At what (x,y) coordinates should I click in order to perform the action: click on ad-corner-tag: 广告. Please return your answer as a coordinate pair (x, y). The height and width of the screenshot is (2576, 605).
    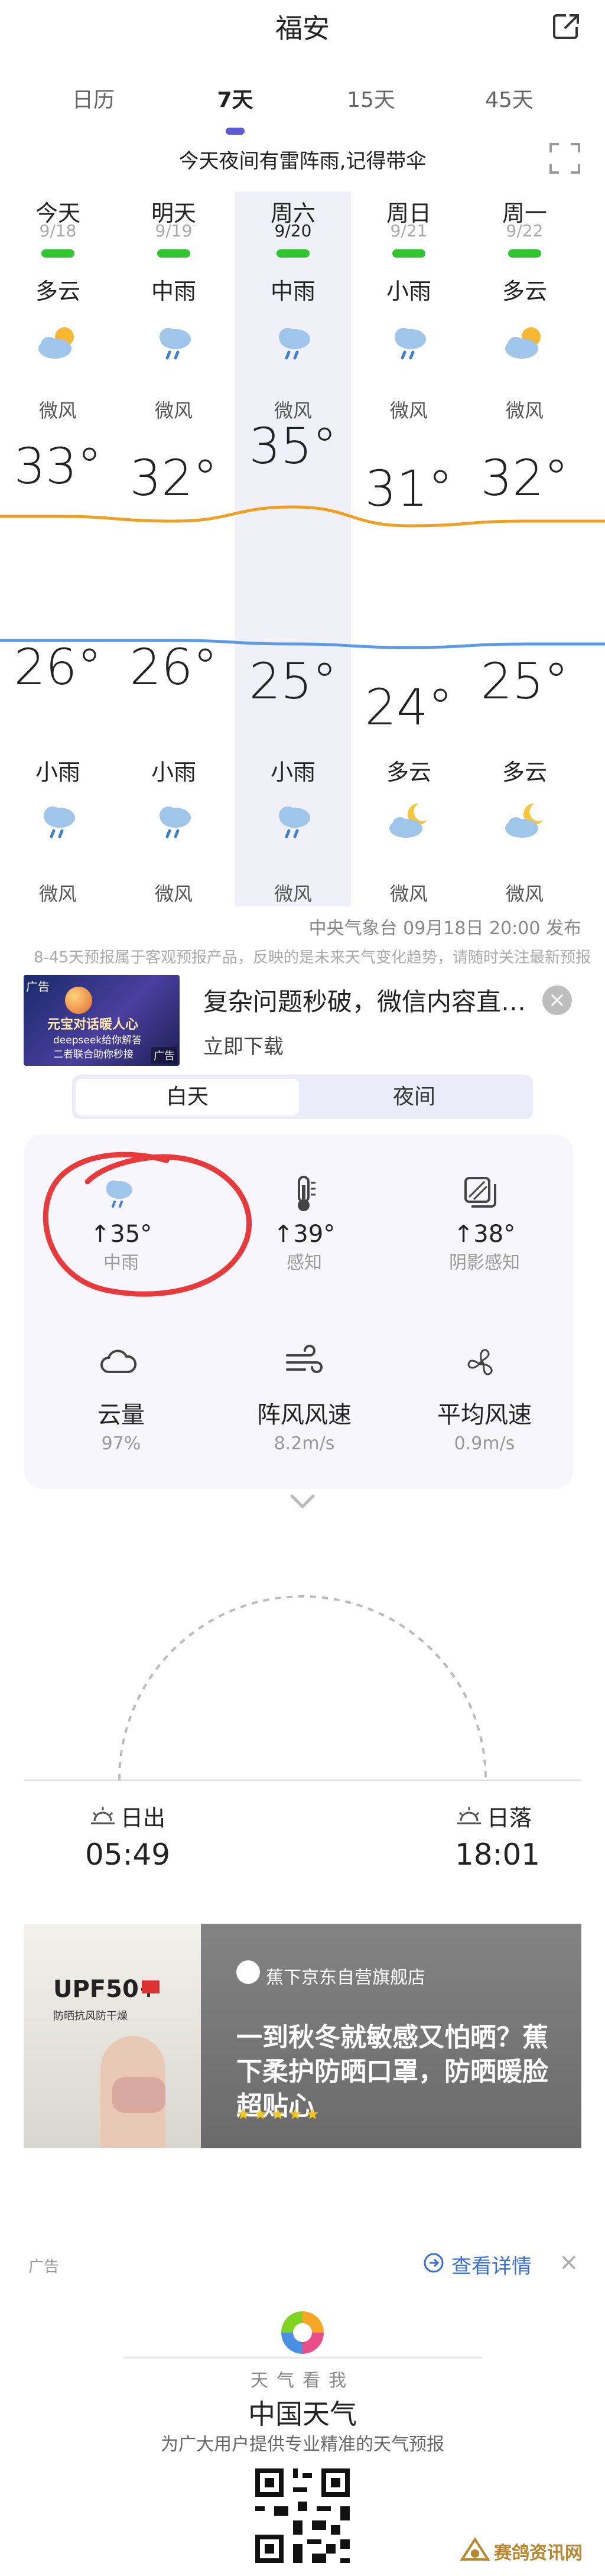
    Looking at the image, I should click on (164, 1055).